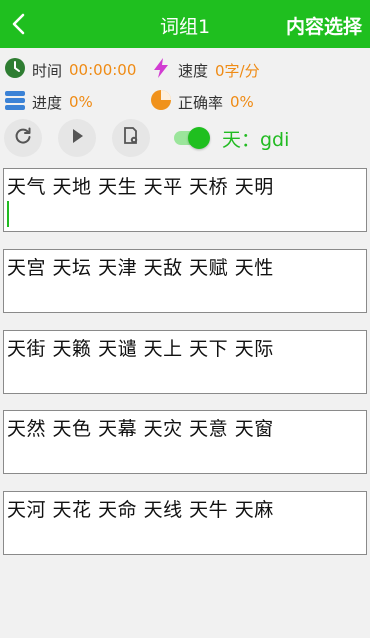  What do you see at coordinates (242, 102) in the screenshot?
I see `accuracy-value: 0%` at bounding box center [242, 102].